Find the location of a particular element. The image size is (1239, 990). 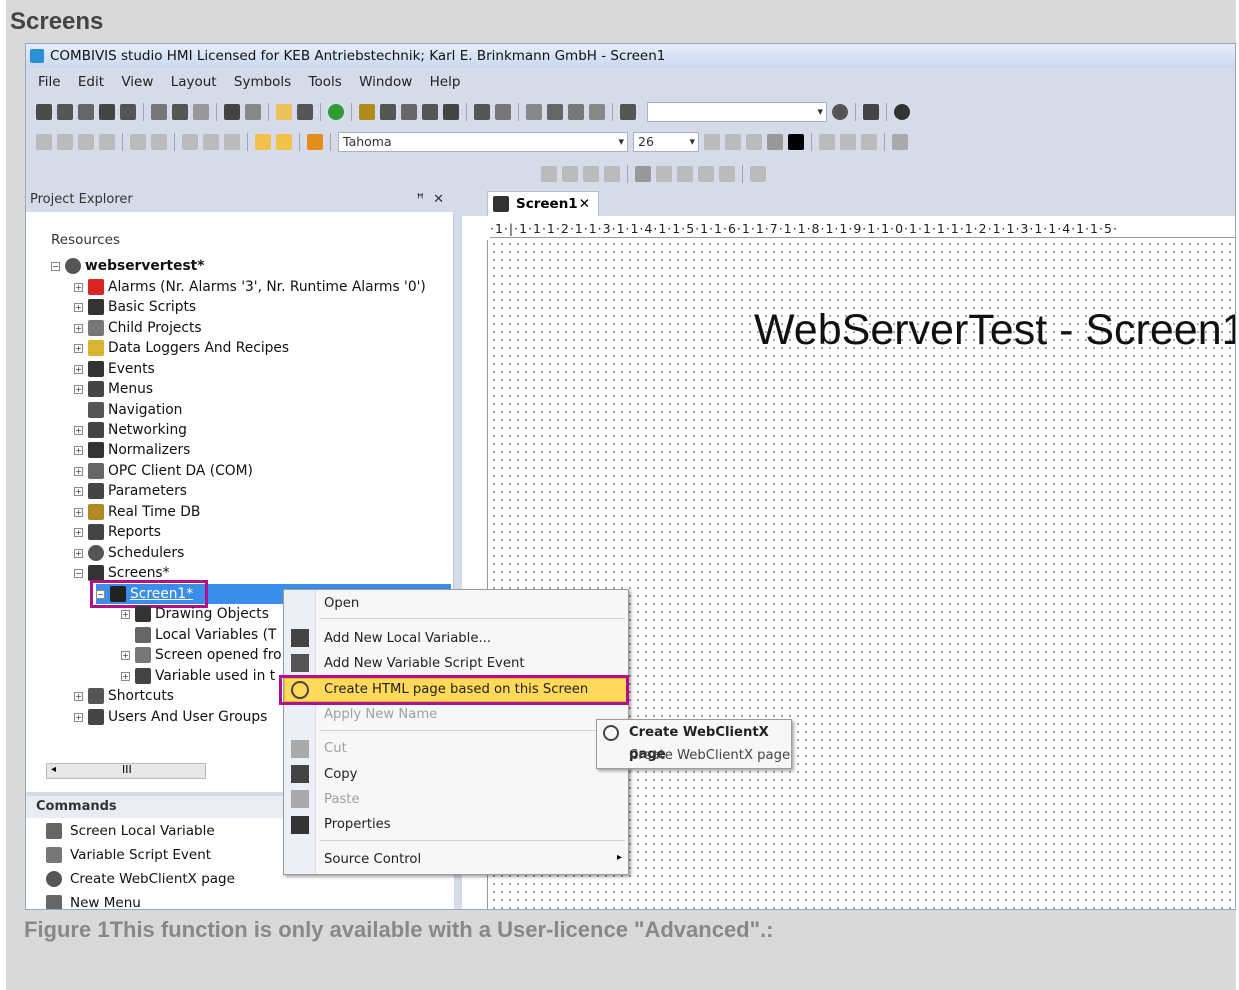

tree-item-reports: + Reports is located at coordinates (117, 532).